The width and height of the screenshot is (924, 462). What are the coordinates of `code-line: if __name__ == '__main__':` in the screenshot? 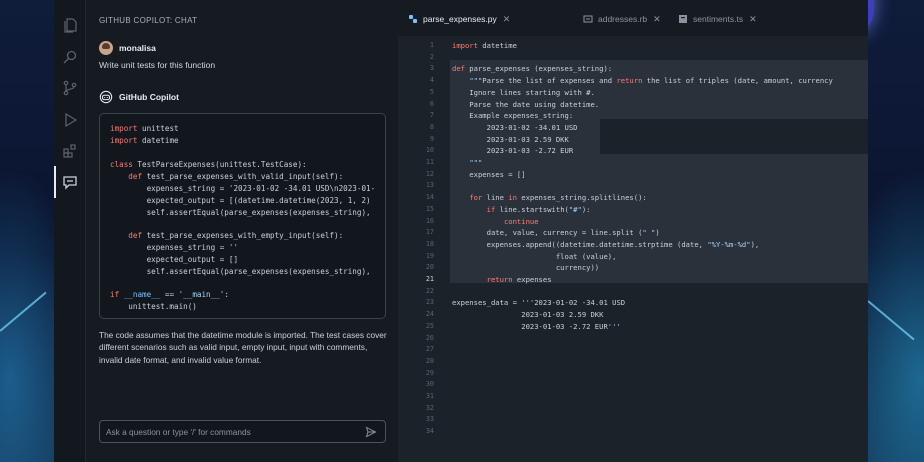 It's located at (169, 294).